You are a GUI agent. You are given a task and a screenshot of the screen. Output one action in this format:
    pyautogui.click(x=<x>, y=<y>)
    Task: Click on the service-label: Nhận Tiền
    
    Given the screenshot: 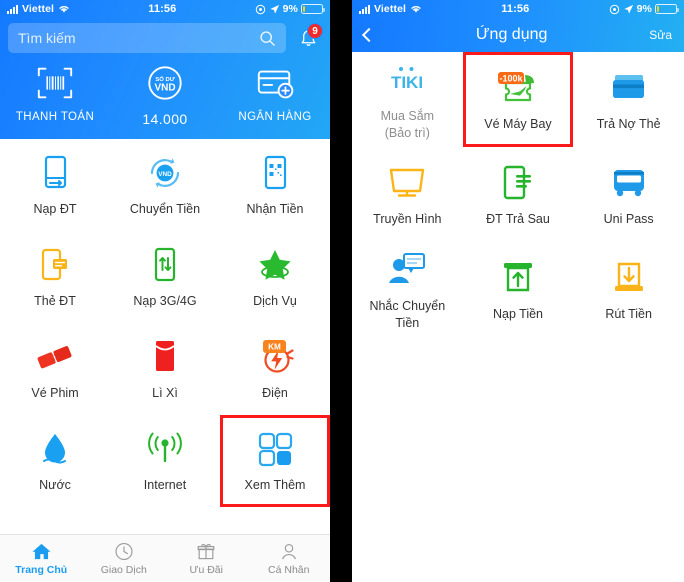 What is the action you would take?
    pyautogui.click(x=275, y=209)
    